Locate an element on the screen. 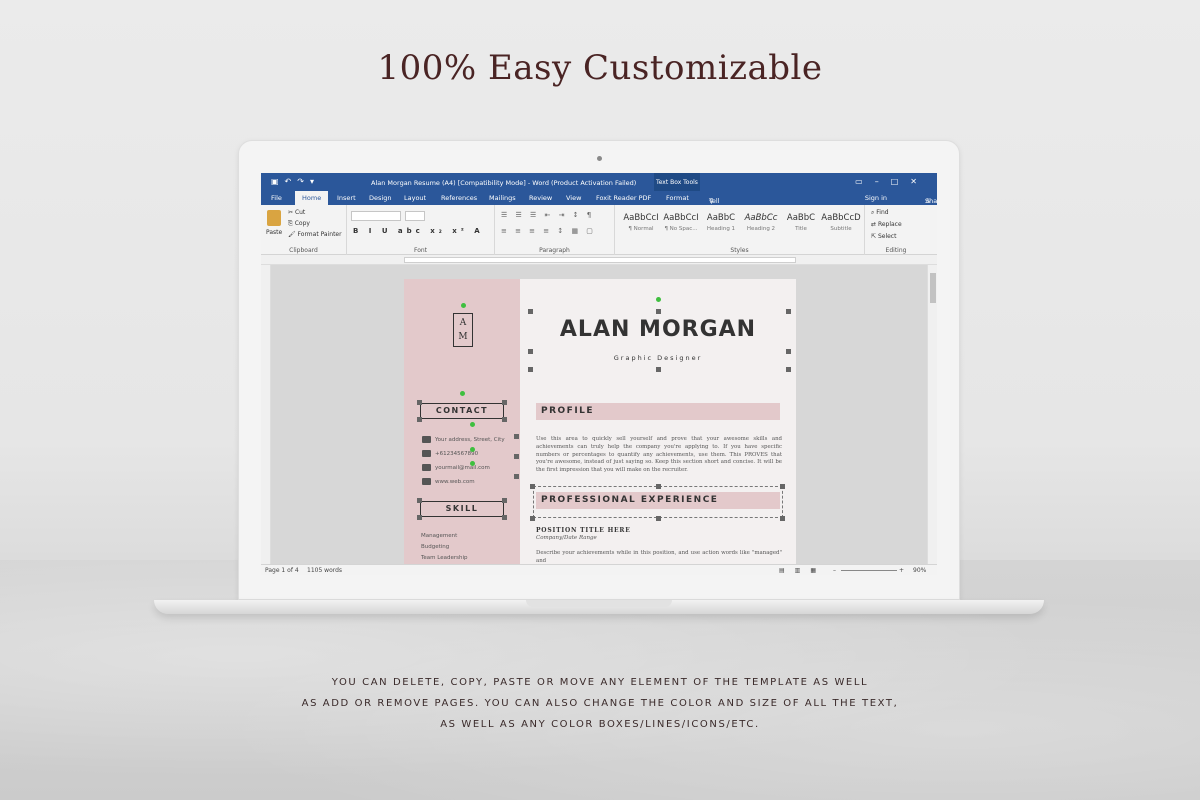 This screenshot has width=1200, height=800. sign-in-link: Sign in is located at coordinates (876, 198).